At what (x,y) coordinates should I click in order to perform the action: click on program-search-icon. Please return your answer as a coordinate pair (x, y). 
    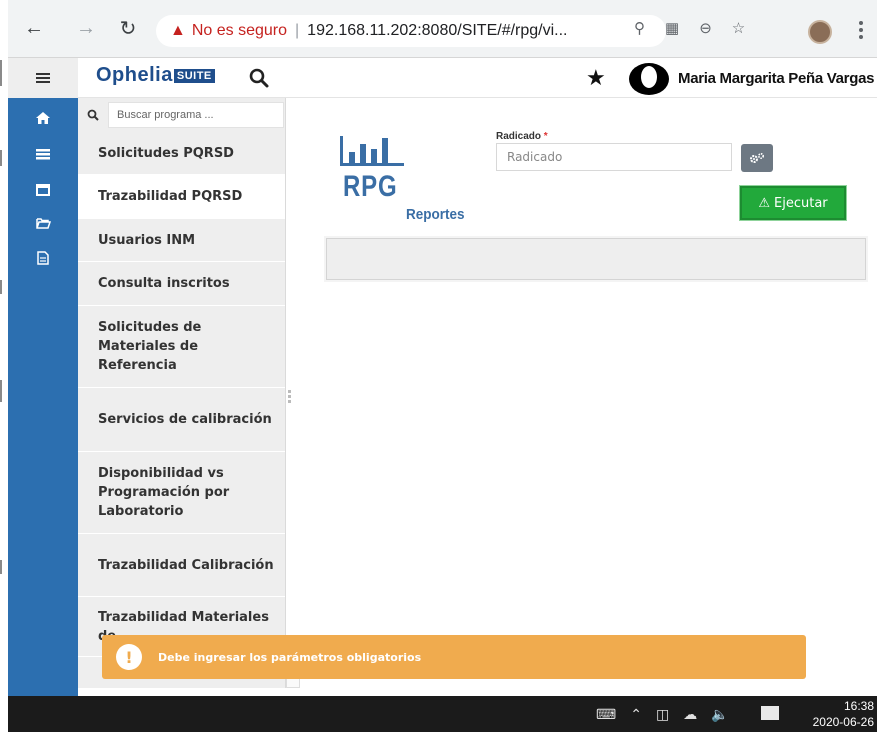
    Looking at the image, I should click on (93, 115).